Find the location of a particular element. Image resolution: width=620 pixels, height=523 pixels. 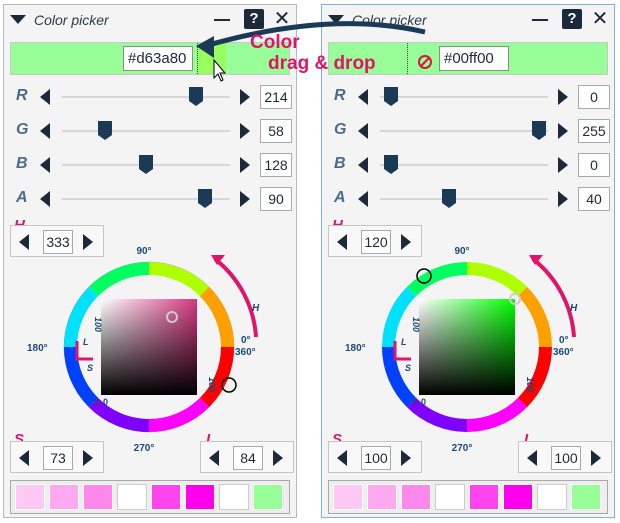

saturation-value-field: 100 is located at coordinates (376, 458).